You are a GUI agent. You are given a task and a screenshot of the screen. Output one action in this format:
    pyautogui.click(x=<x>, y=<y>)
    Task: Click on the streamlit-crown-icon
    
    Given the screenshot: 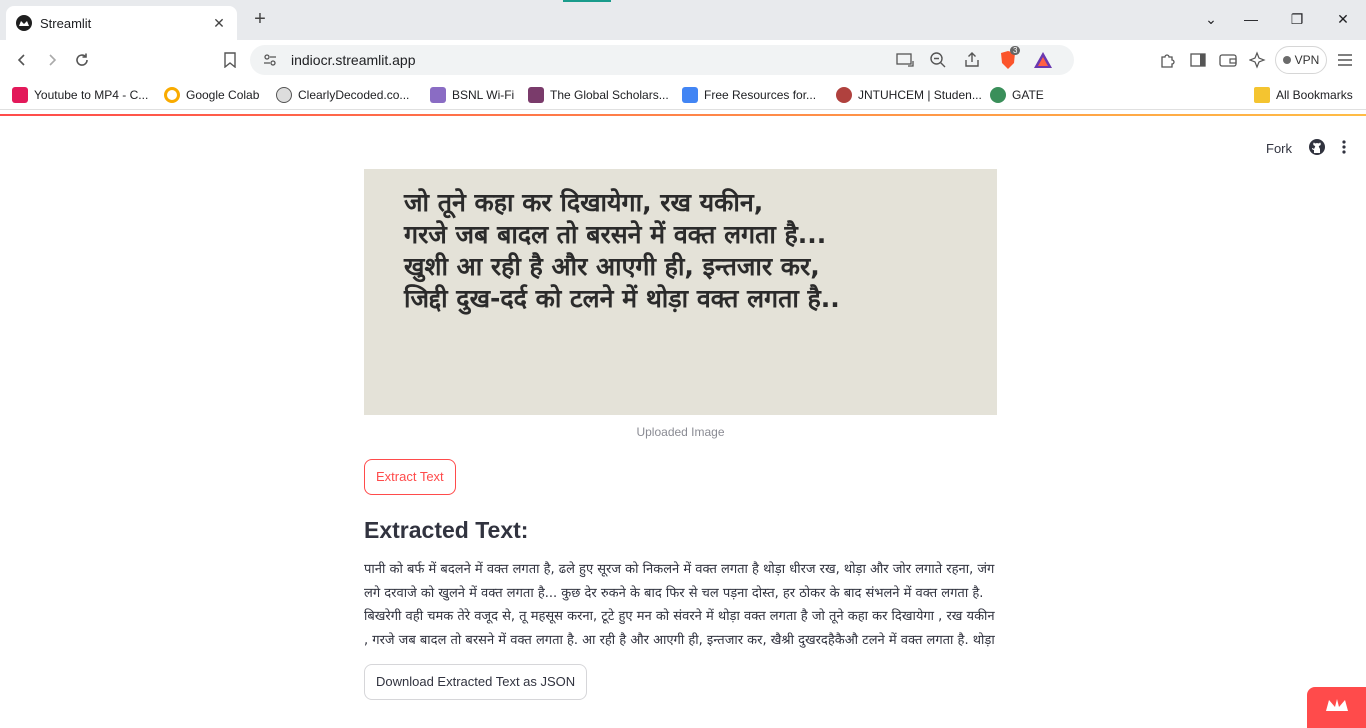 What is the action you would take?
    pyautogui.click(x=1337, y=707)
    